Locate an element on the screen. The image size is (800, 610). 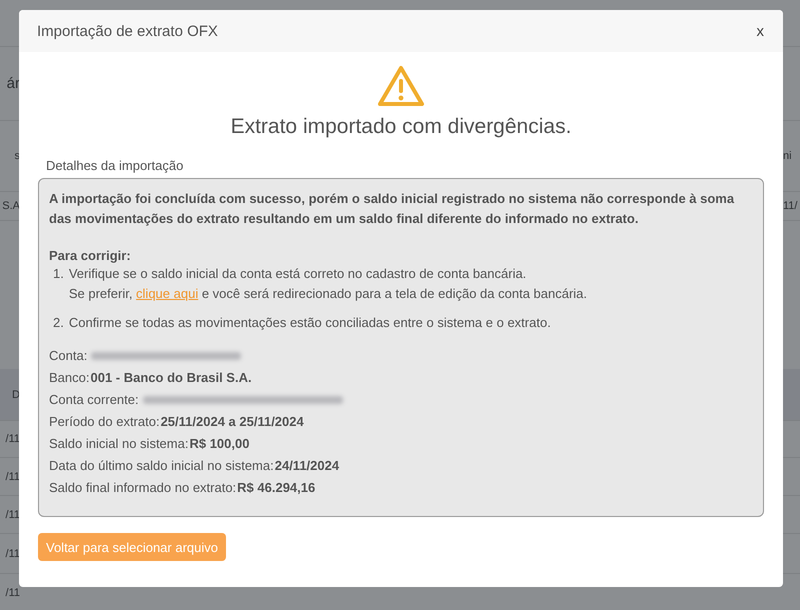
warning-icon is located at coordinates (401, 86).